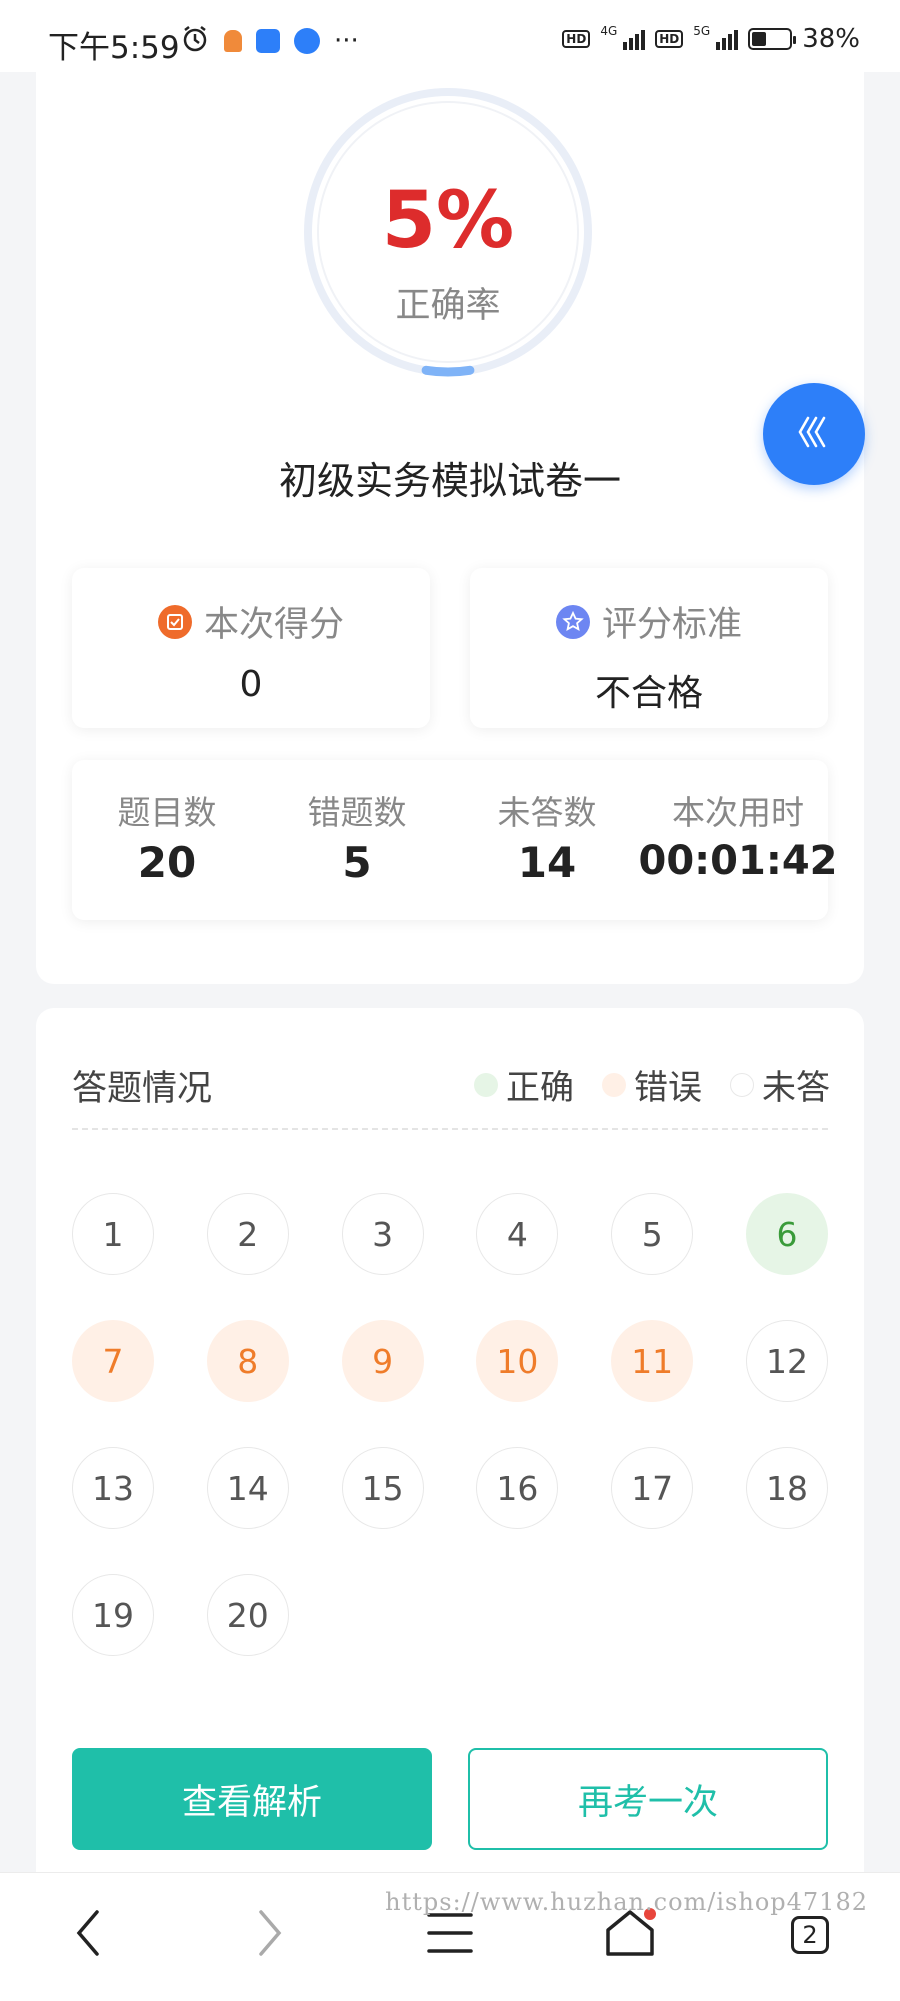 Image resolution: width=900 pixels, height=2001 pixels. Describe the element at coordinates (517, 1234) in the screenshot. I see `question-number-button: 4` at that location.